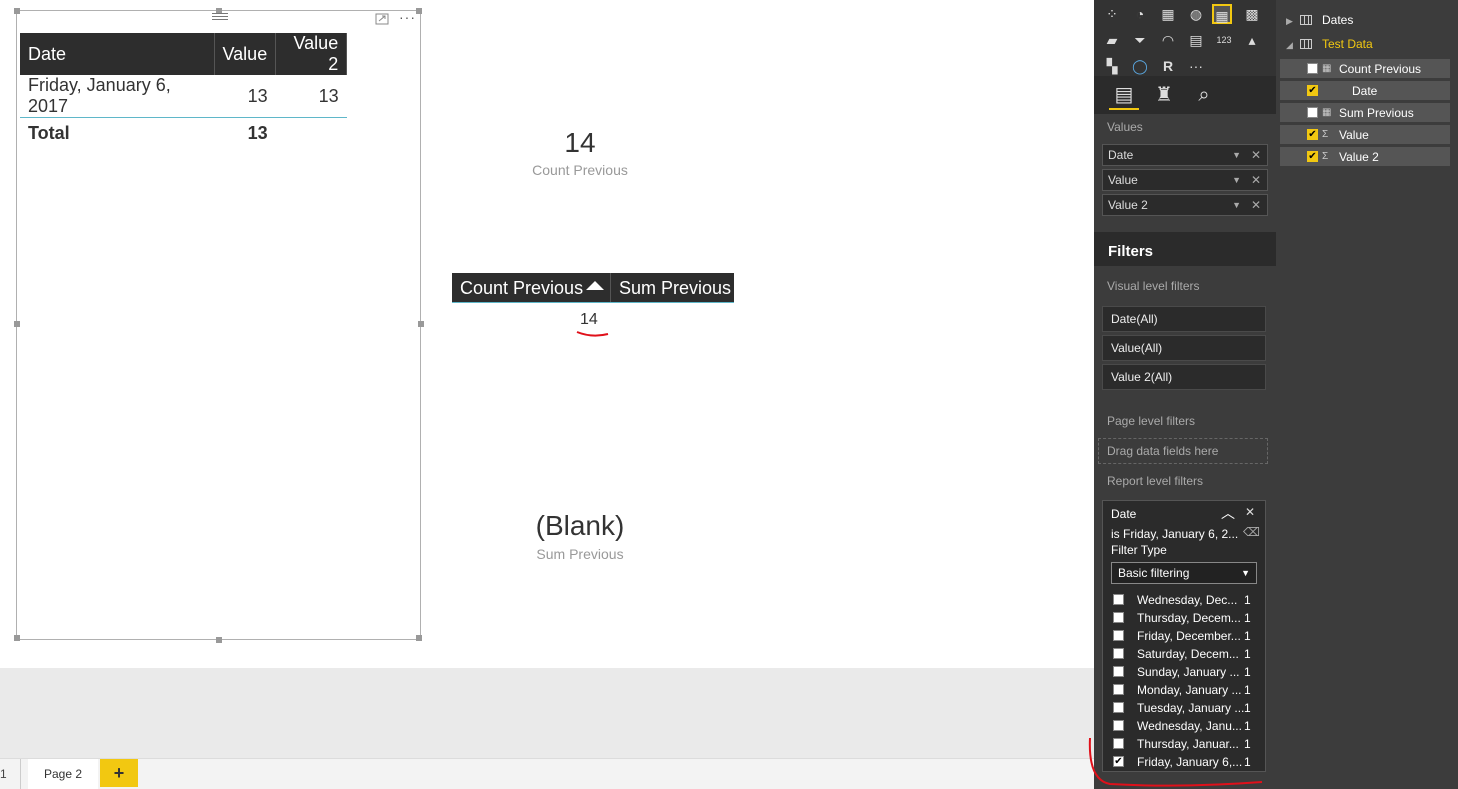  What do you see at coordinates (1186, 744) in the screenshot?
I see `filter-value-item: Thursday, Januar... 1` at bounding box center [1186, 744].